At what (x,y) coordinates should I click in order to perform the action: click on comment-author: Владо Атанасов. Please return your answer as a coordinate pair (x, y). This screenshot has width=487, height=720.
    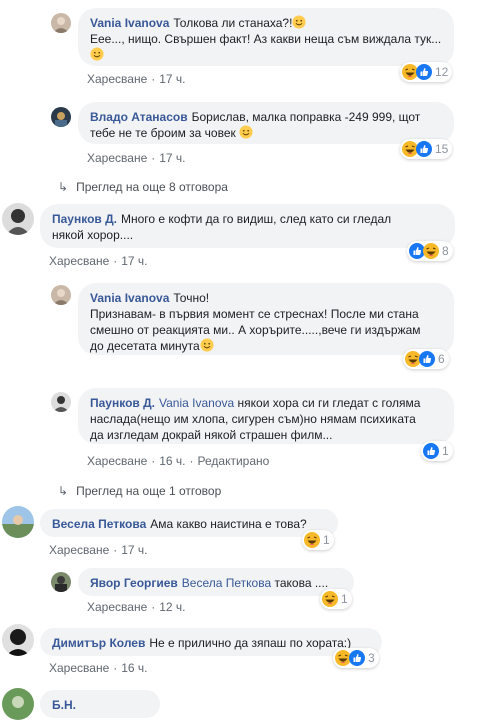
    Looking at the image, I should click on (139, 117).